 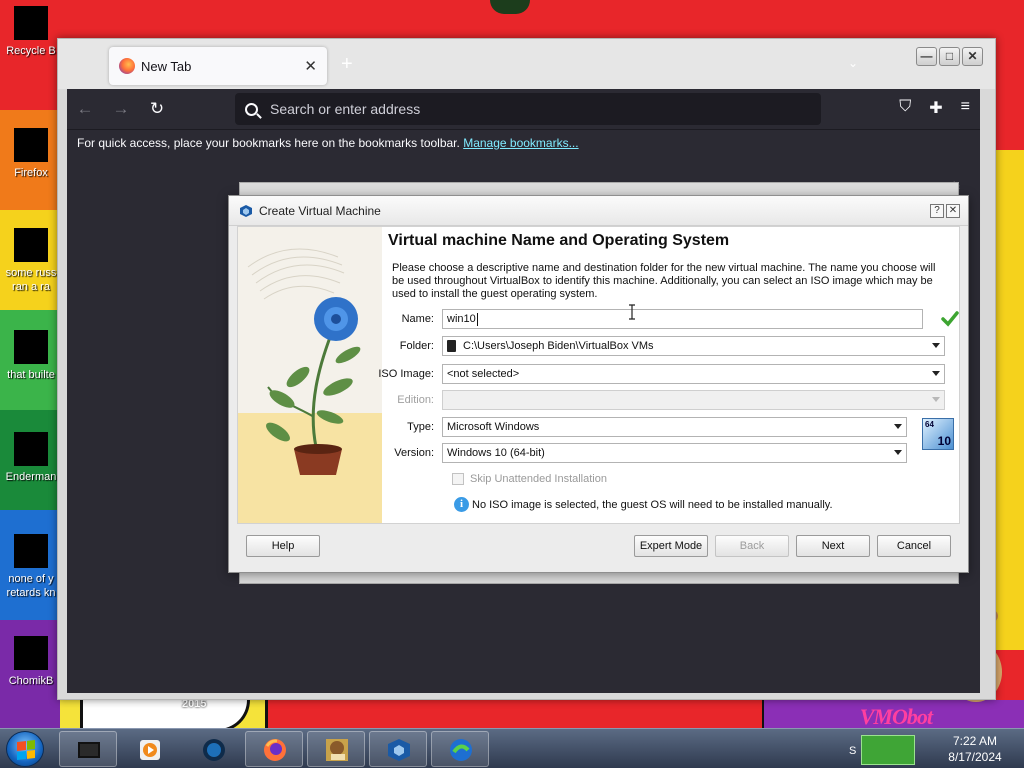 What do you see at coordinates (914, 546) in the screenshot?
I see `cancel-button: Cancel` at bounding box center [914, 546].